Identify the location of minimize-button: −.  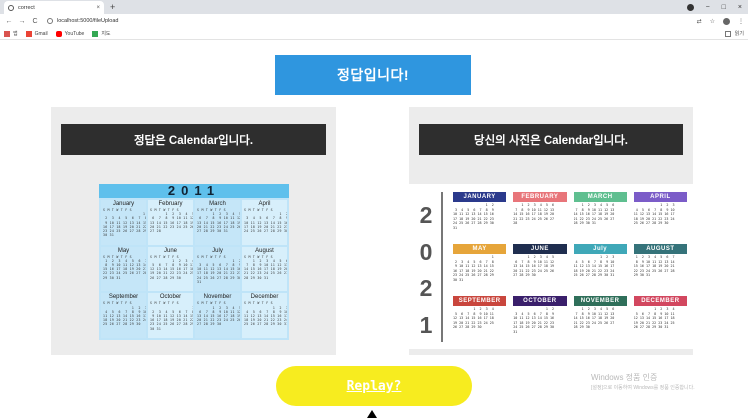
(708, 7).